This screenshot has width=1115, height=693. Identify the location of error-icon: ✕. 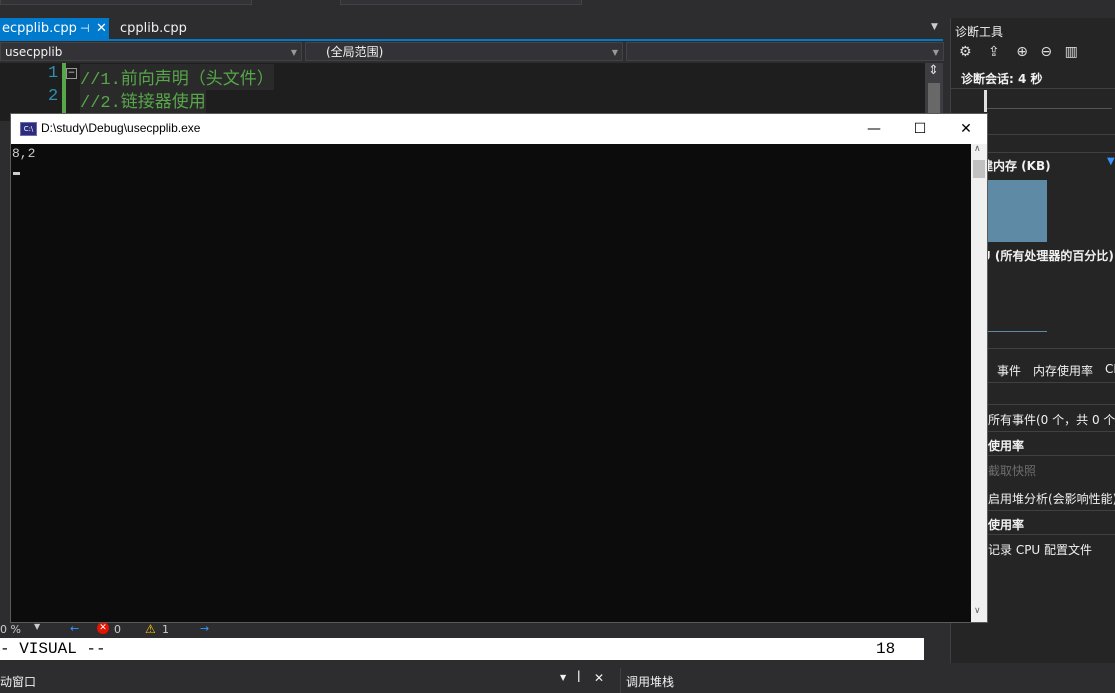
(103, 628).